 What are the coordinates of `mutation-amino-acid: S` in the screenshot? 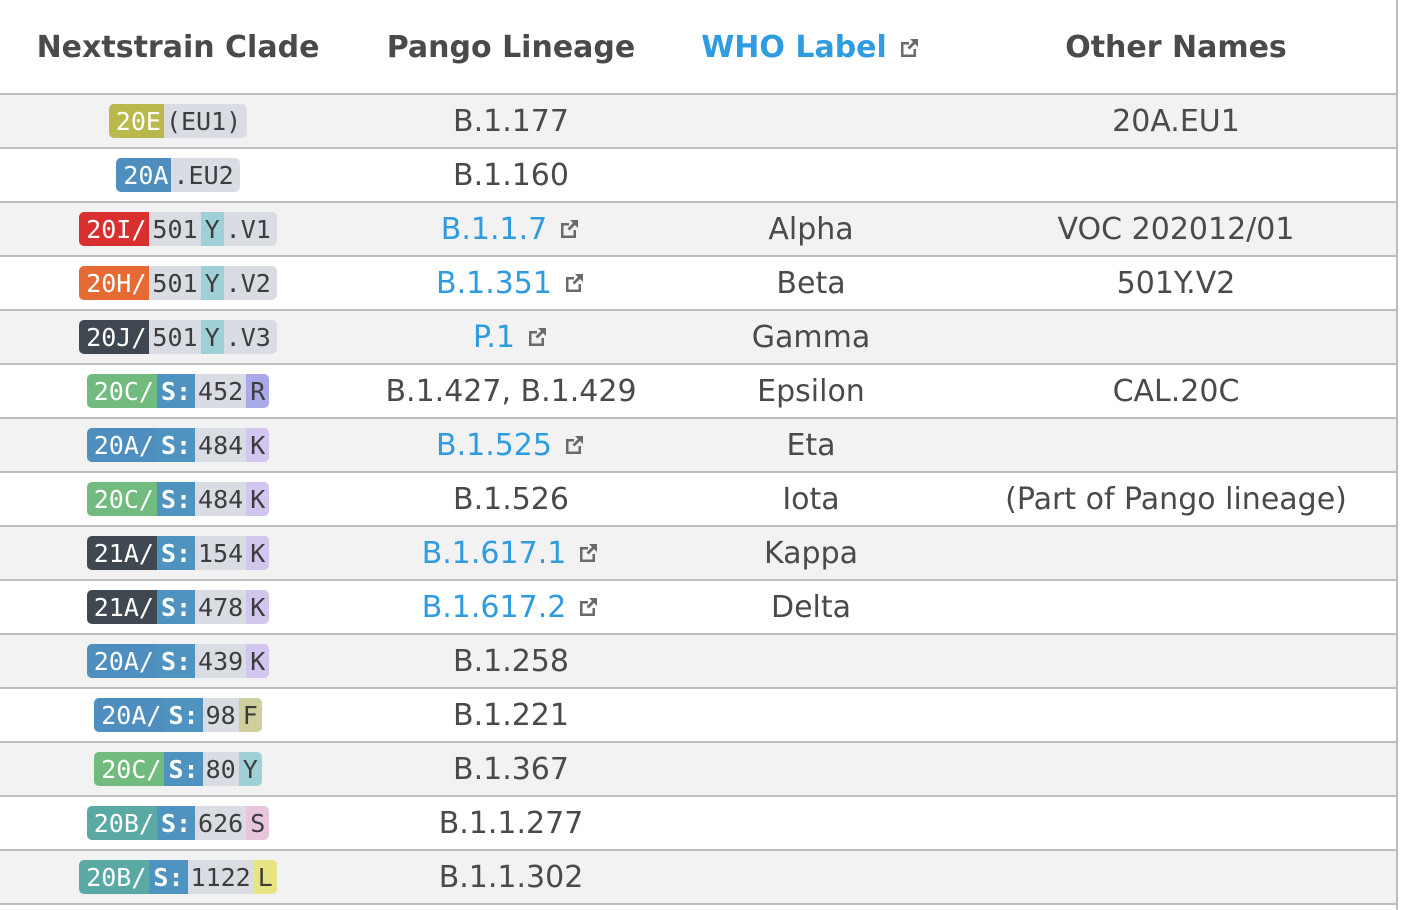 It's located at (258, 823).